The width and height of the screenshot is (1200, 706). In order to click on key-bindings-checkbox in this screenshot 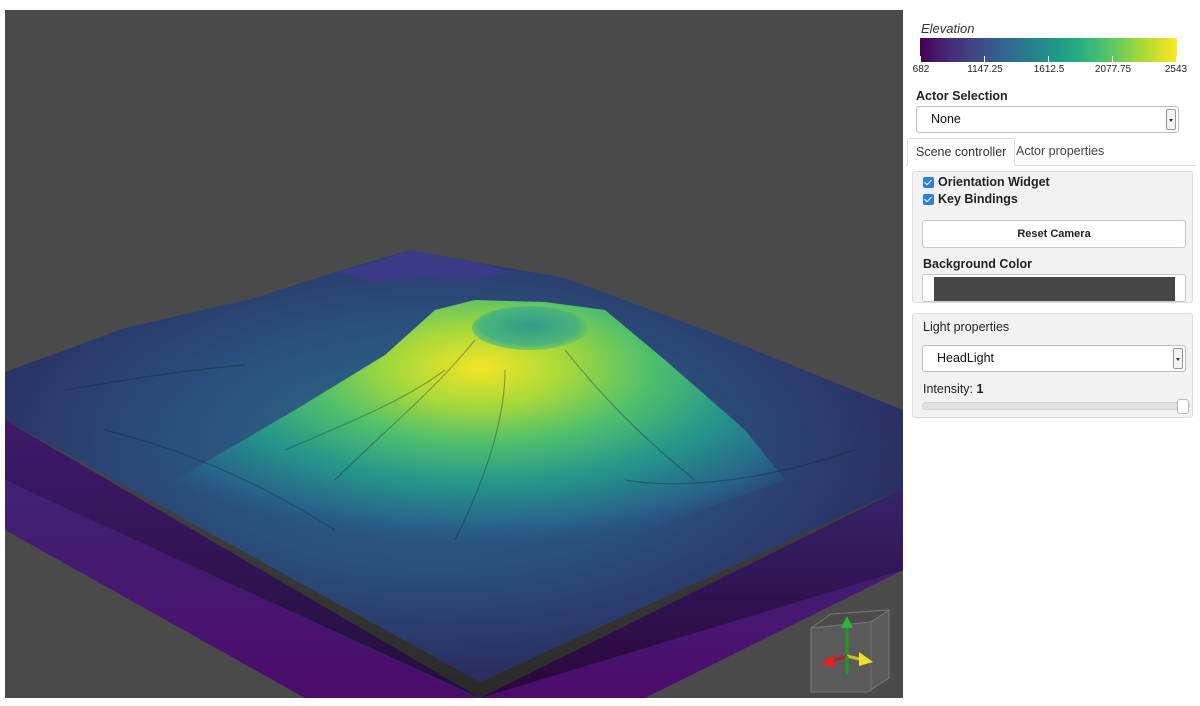, I will do `click(928, 199)`.